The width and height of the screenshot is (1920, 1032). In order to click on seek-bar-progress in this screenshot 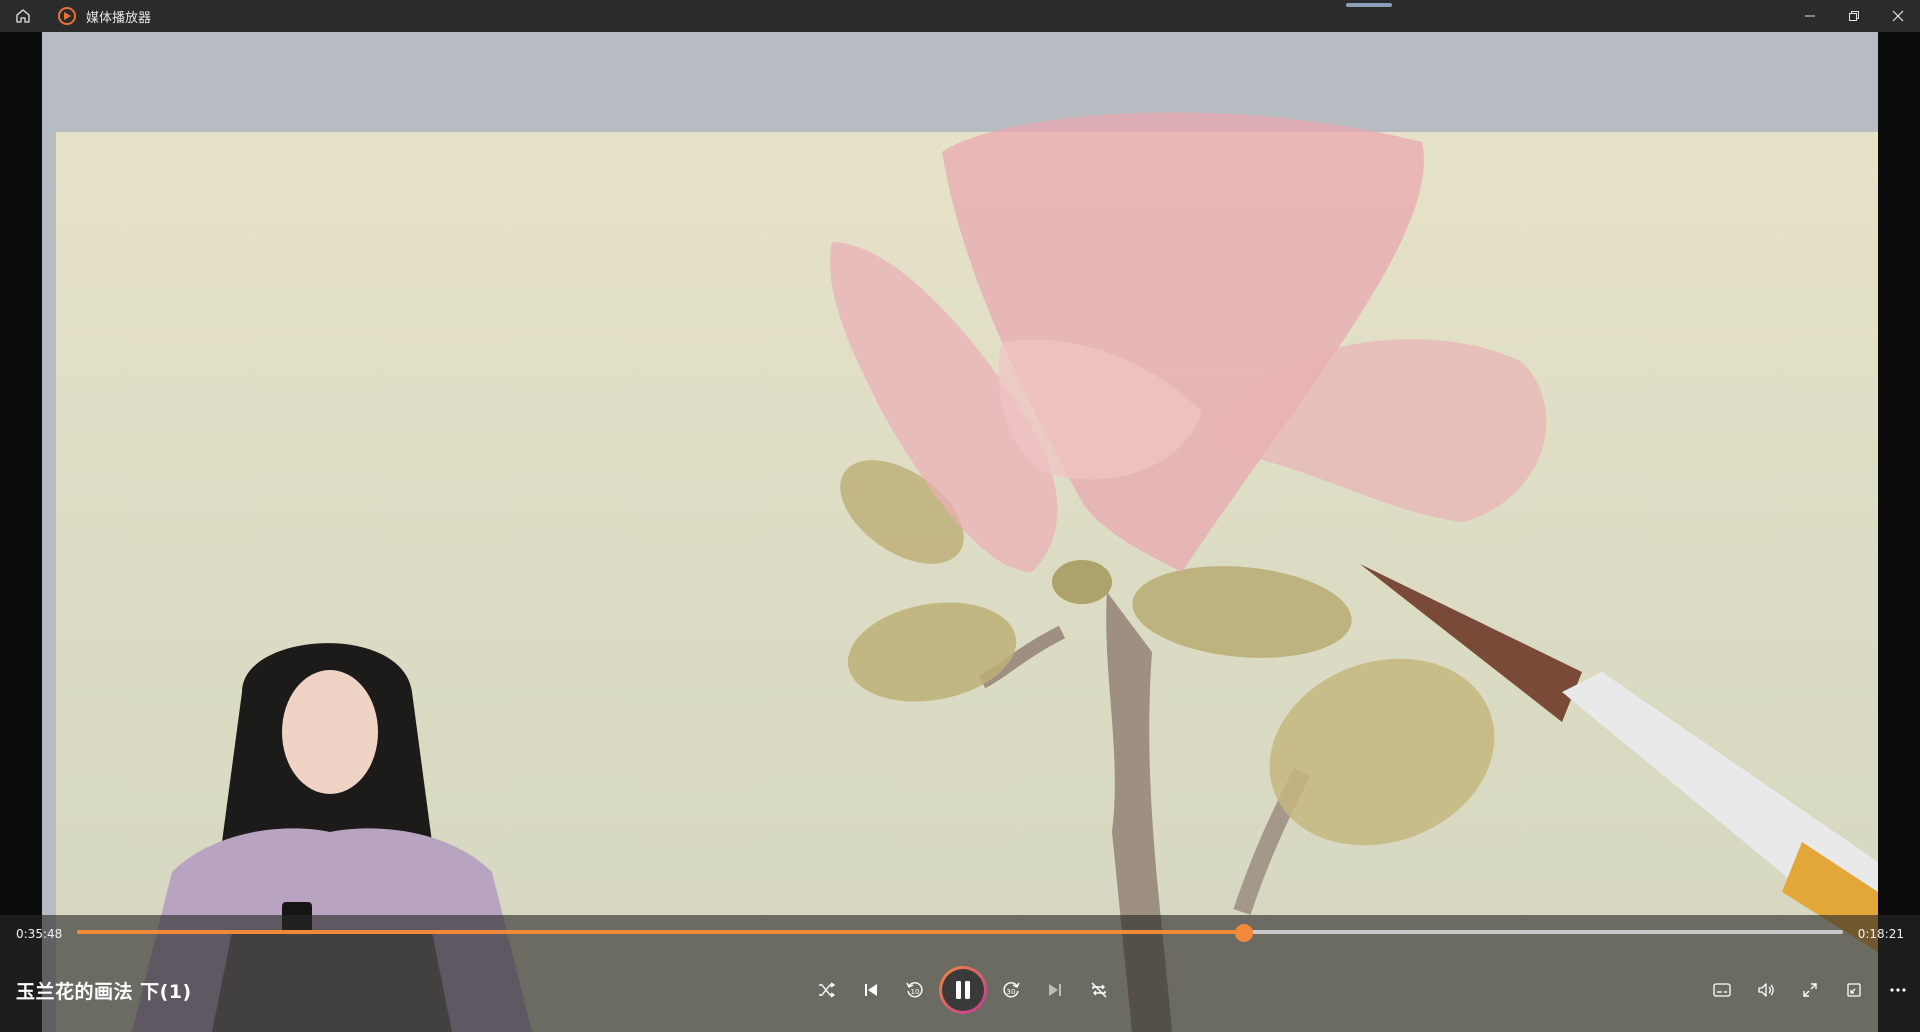, I will do `click(660, 932)`.